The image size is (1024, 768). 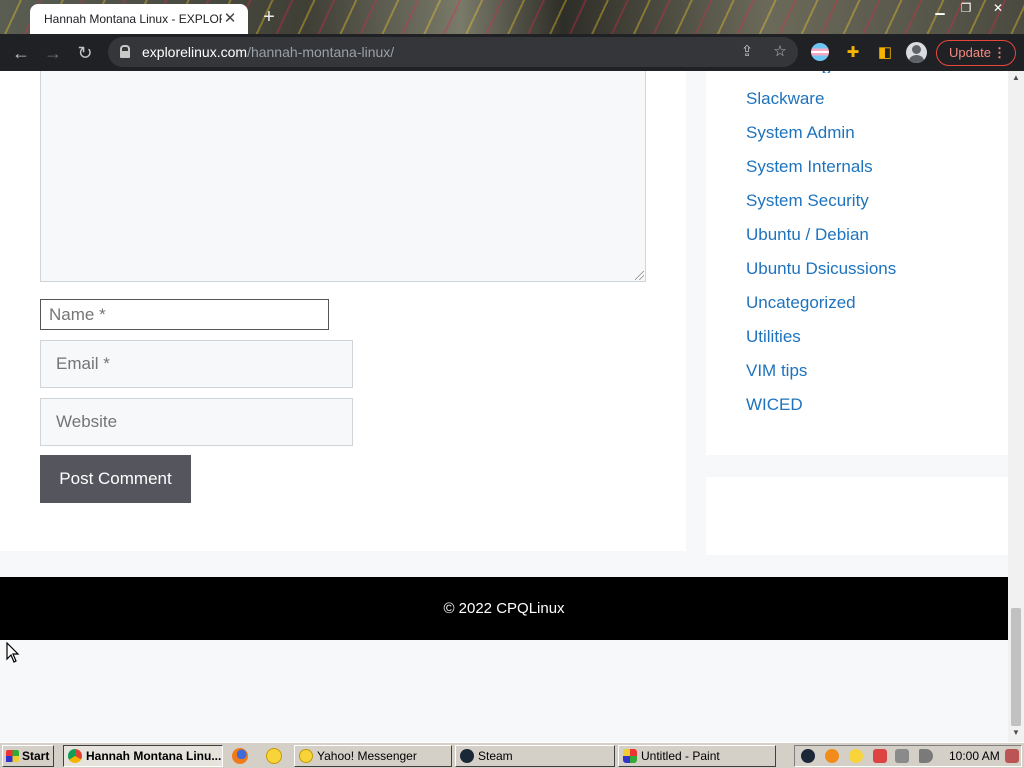 What do you see at coordinates (230, 19) in the screenshot?
I see `tab-close-icon: ✕` at bounding box center [230, 19].